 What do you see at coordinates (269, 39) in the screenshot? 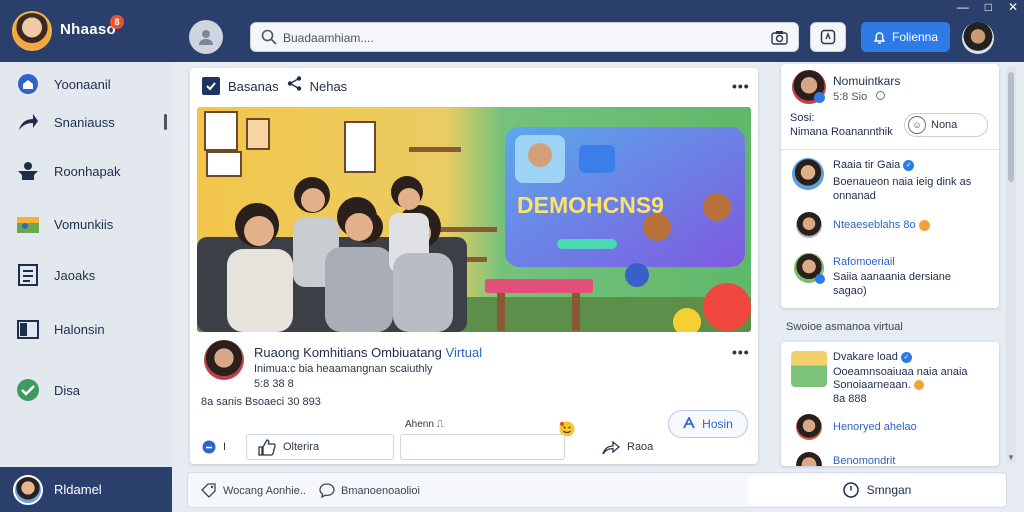
I see `search-icon` at bounding box center [269, 39].